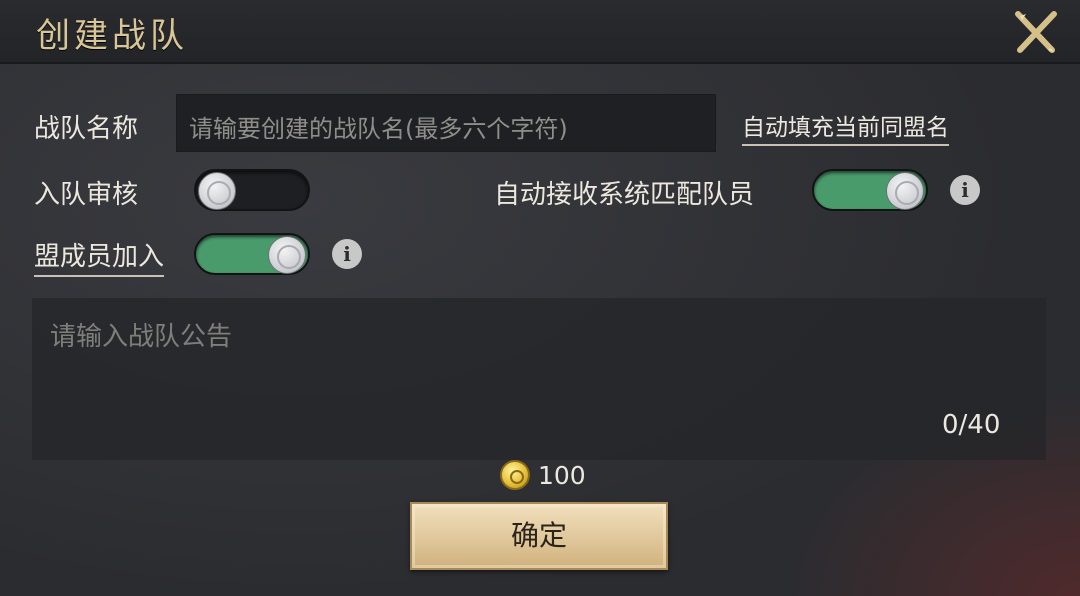  What do you see at coordinates (845, 127) in the screenshot?
I see `autofill-alliance-name-link: 自动填充当前同盟名` at bounding box center [845, 127].